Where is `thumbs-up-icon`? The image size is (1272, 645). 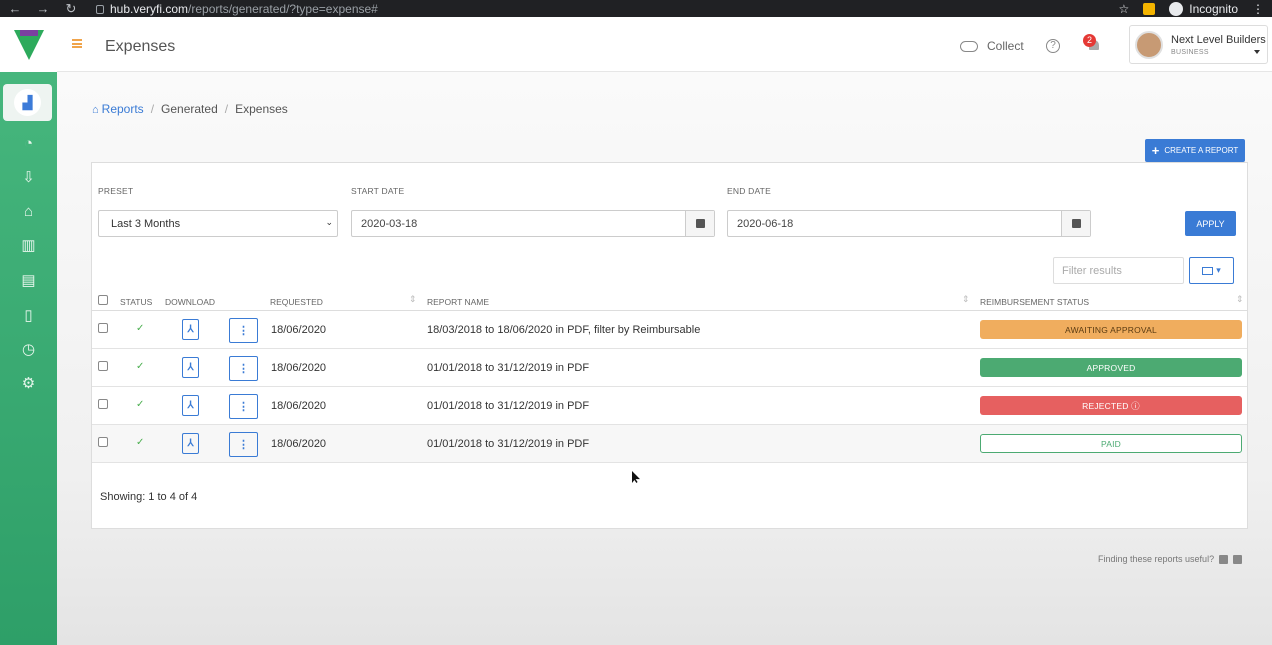 thumbs-up-icon is located at coordinates (1224, 559).